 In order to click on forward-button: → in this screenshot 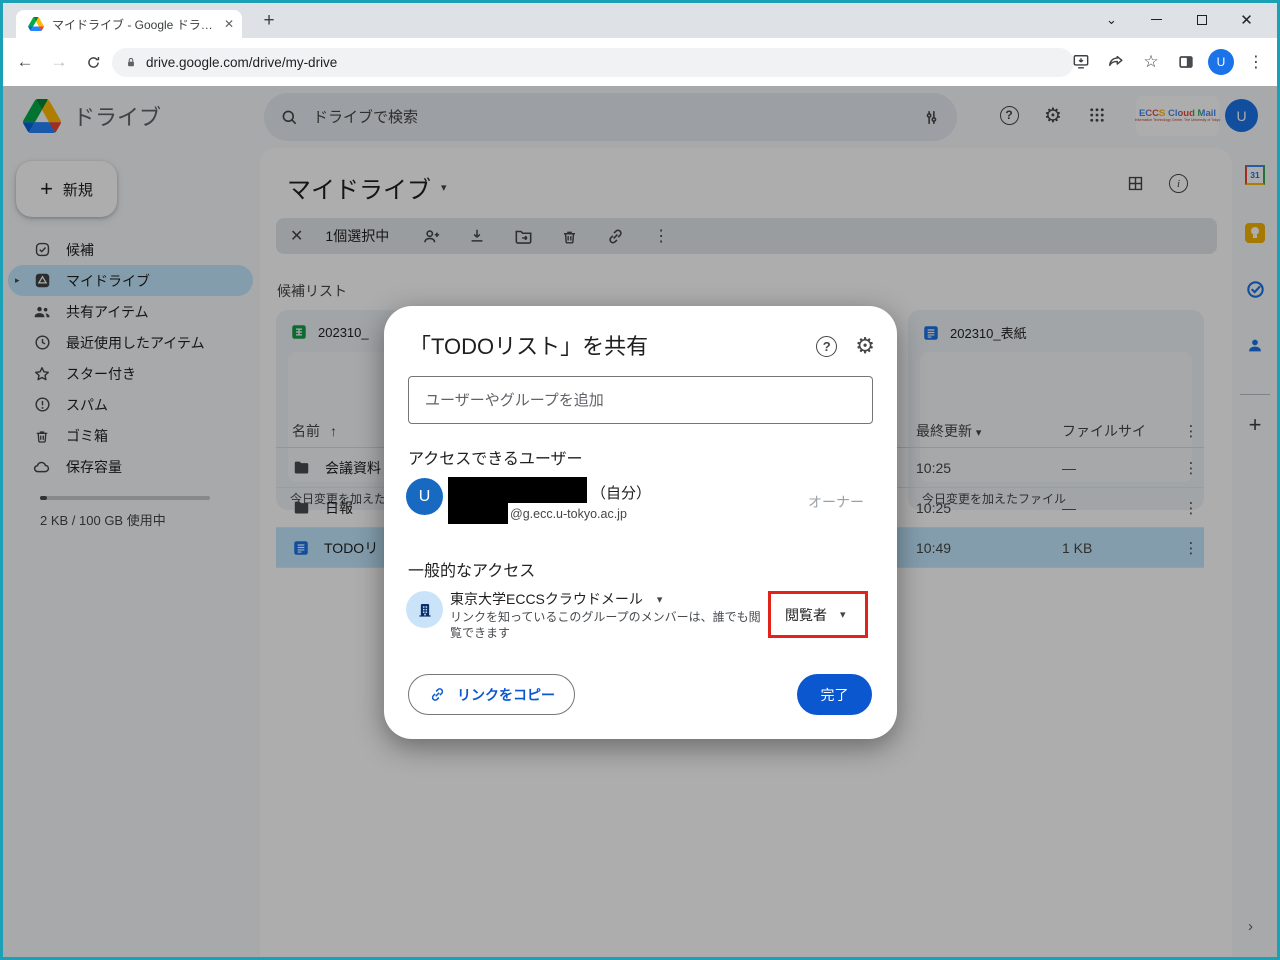, I will do `click(59, 62)`.